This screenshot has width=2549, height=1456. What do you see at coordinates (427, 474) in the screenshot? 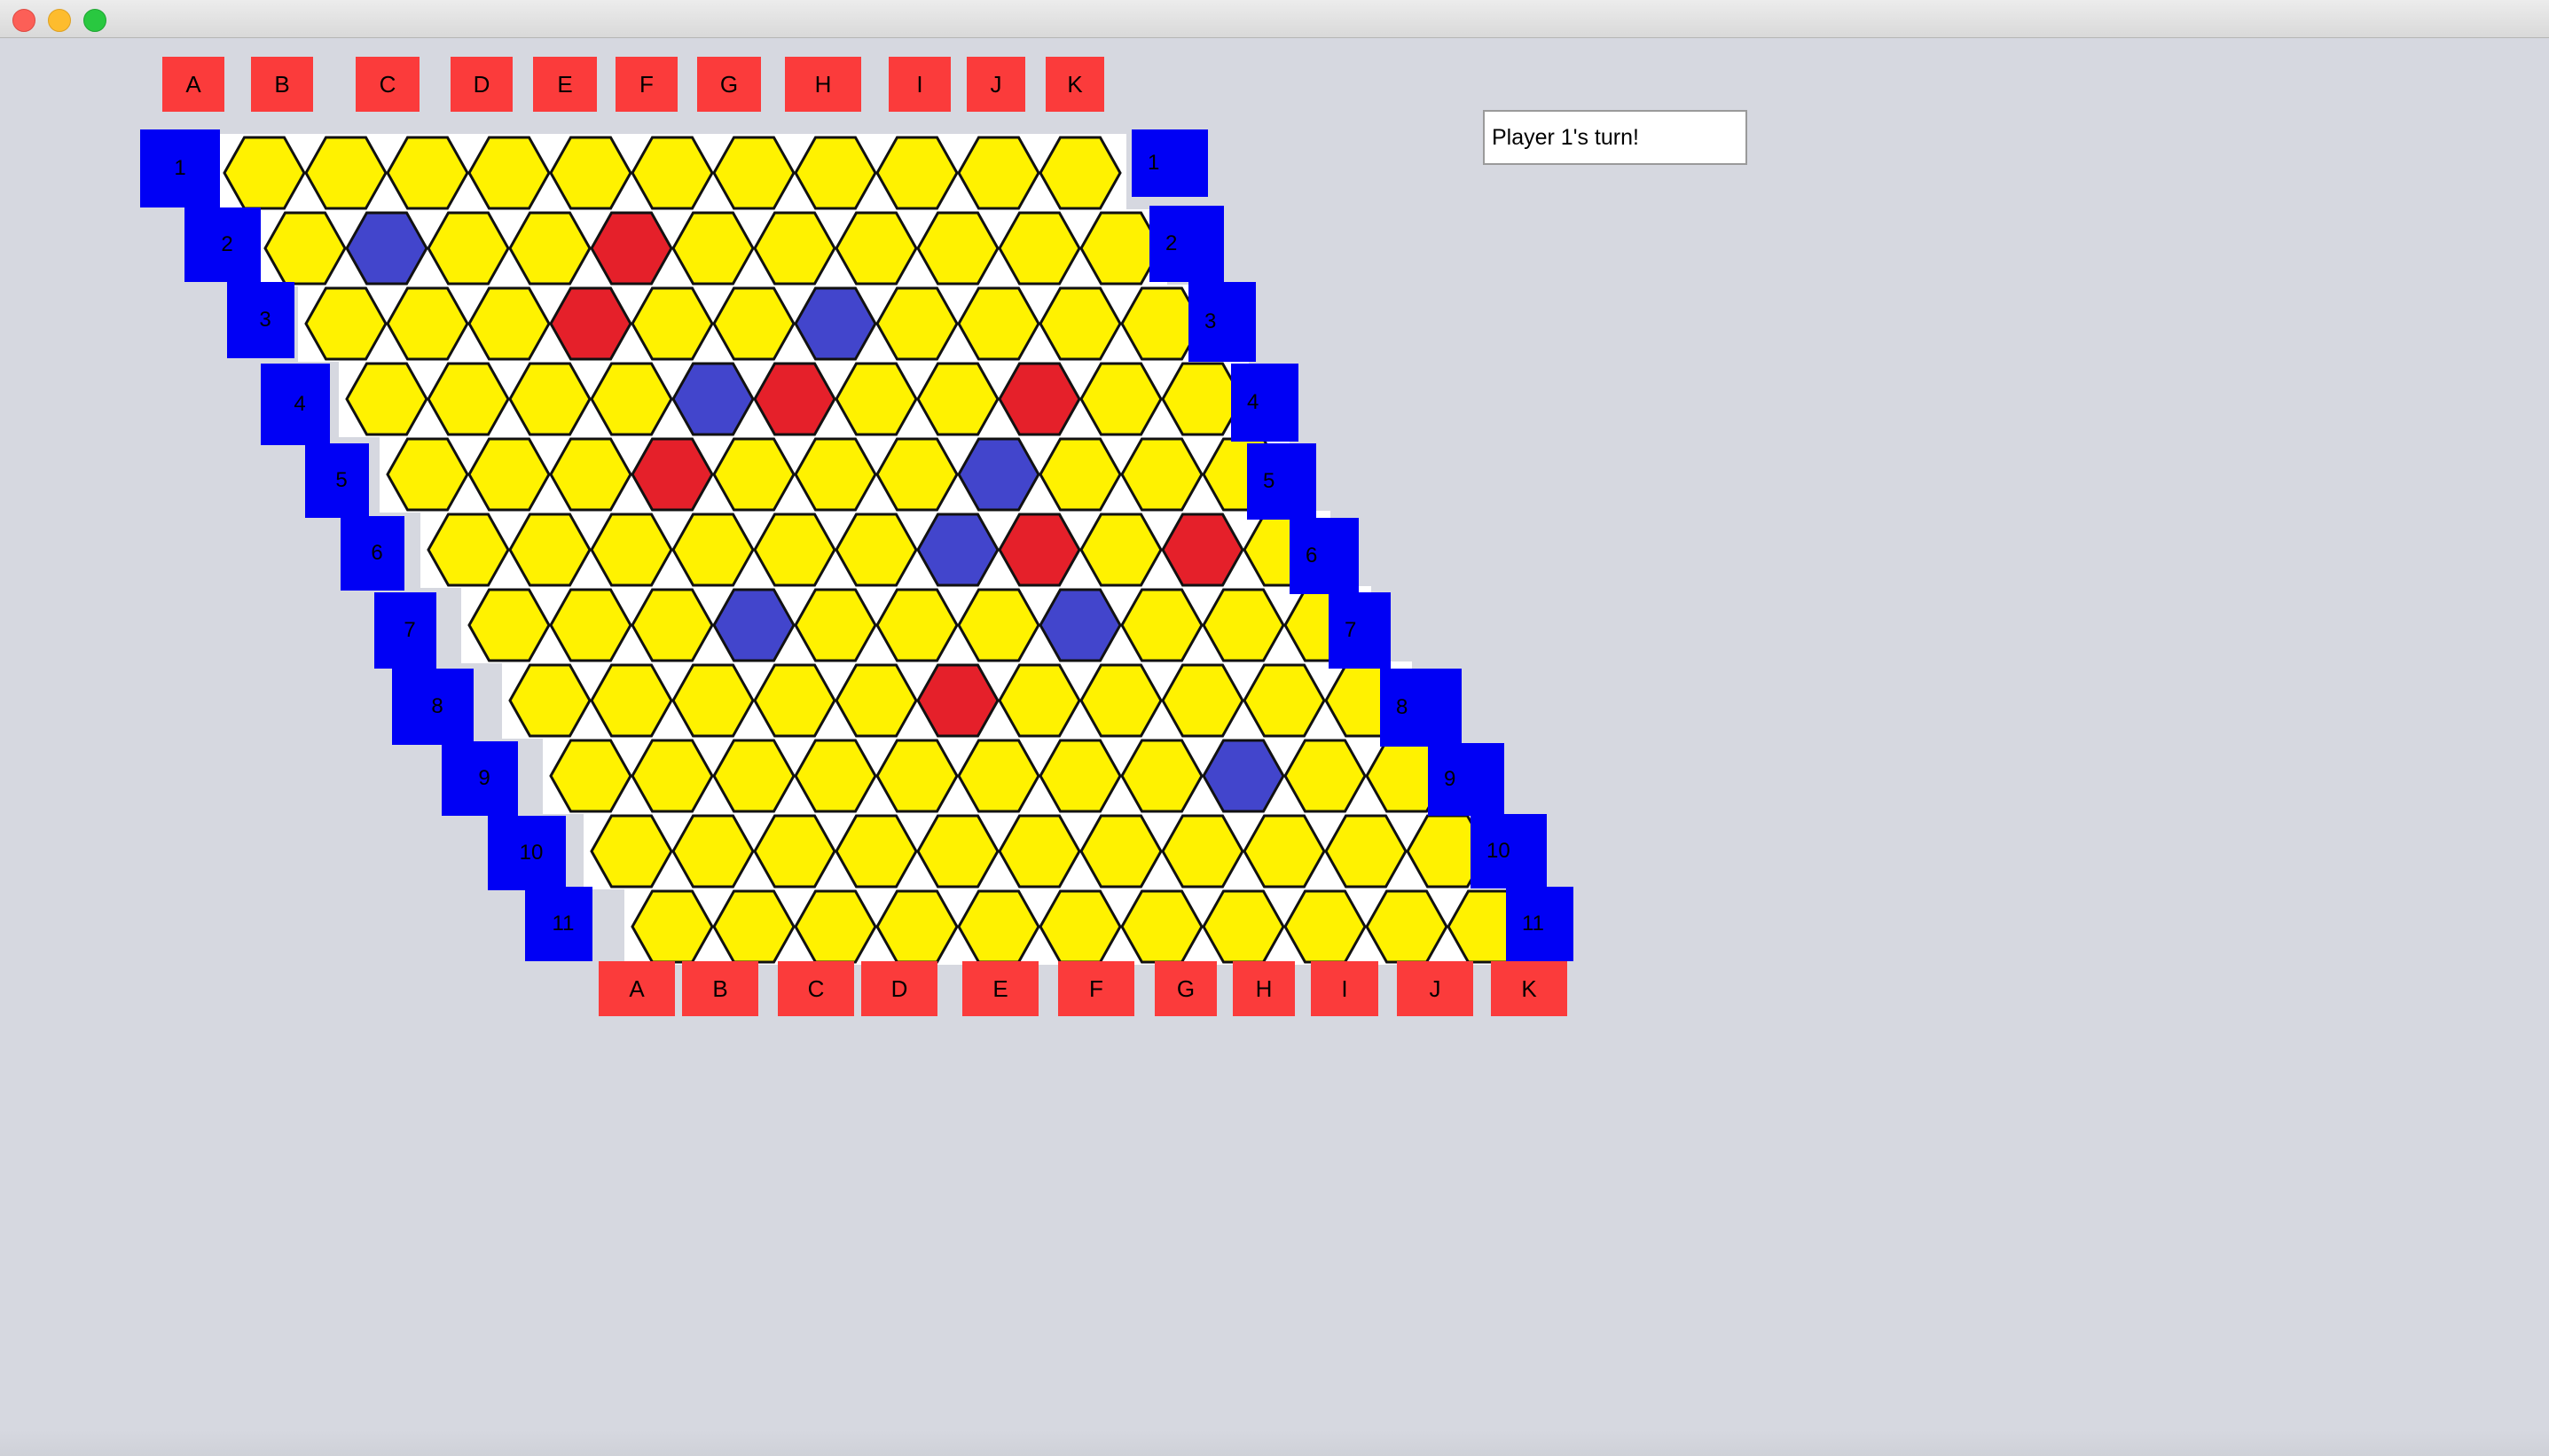
I see `hex-cell-a5-empty` at bounding box center [427, 474].